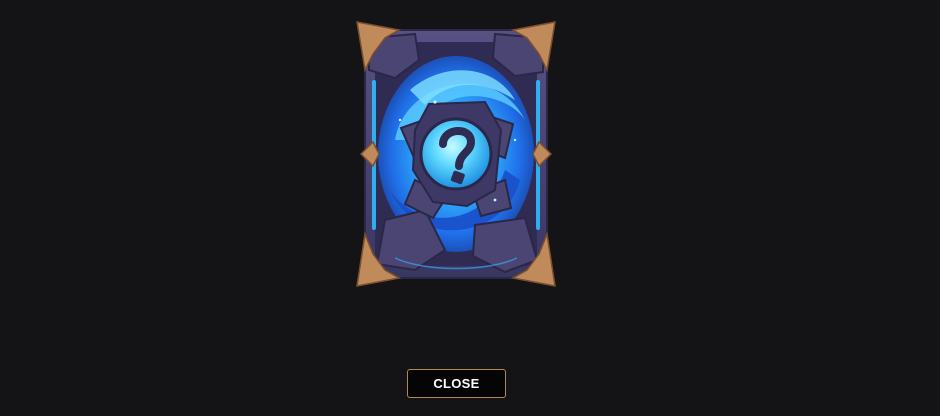 This screenshot has height=416, width=940. I want to click on mystery-card-art, so click(456, 154).